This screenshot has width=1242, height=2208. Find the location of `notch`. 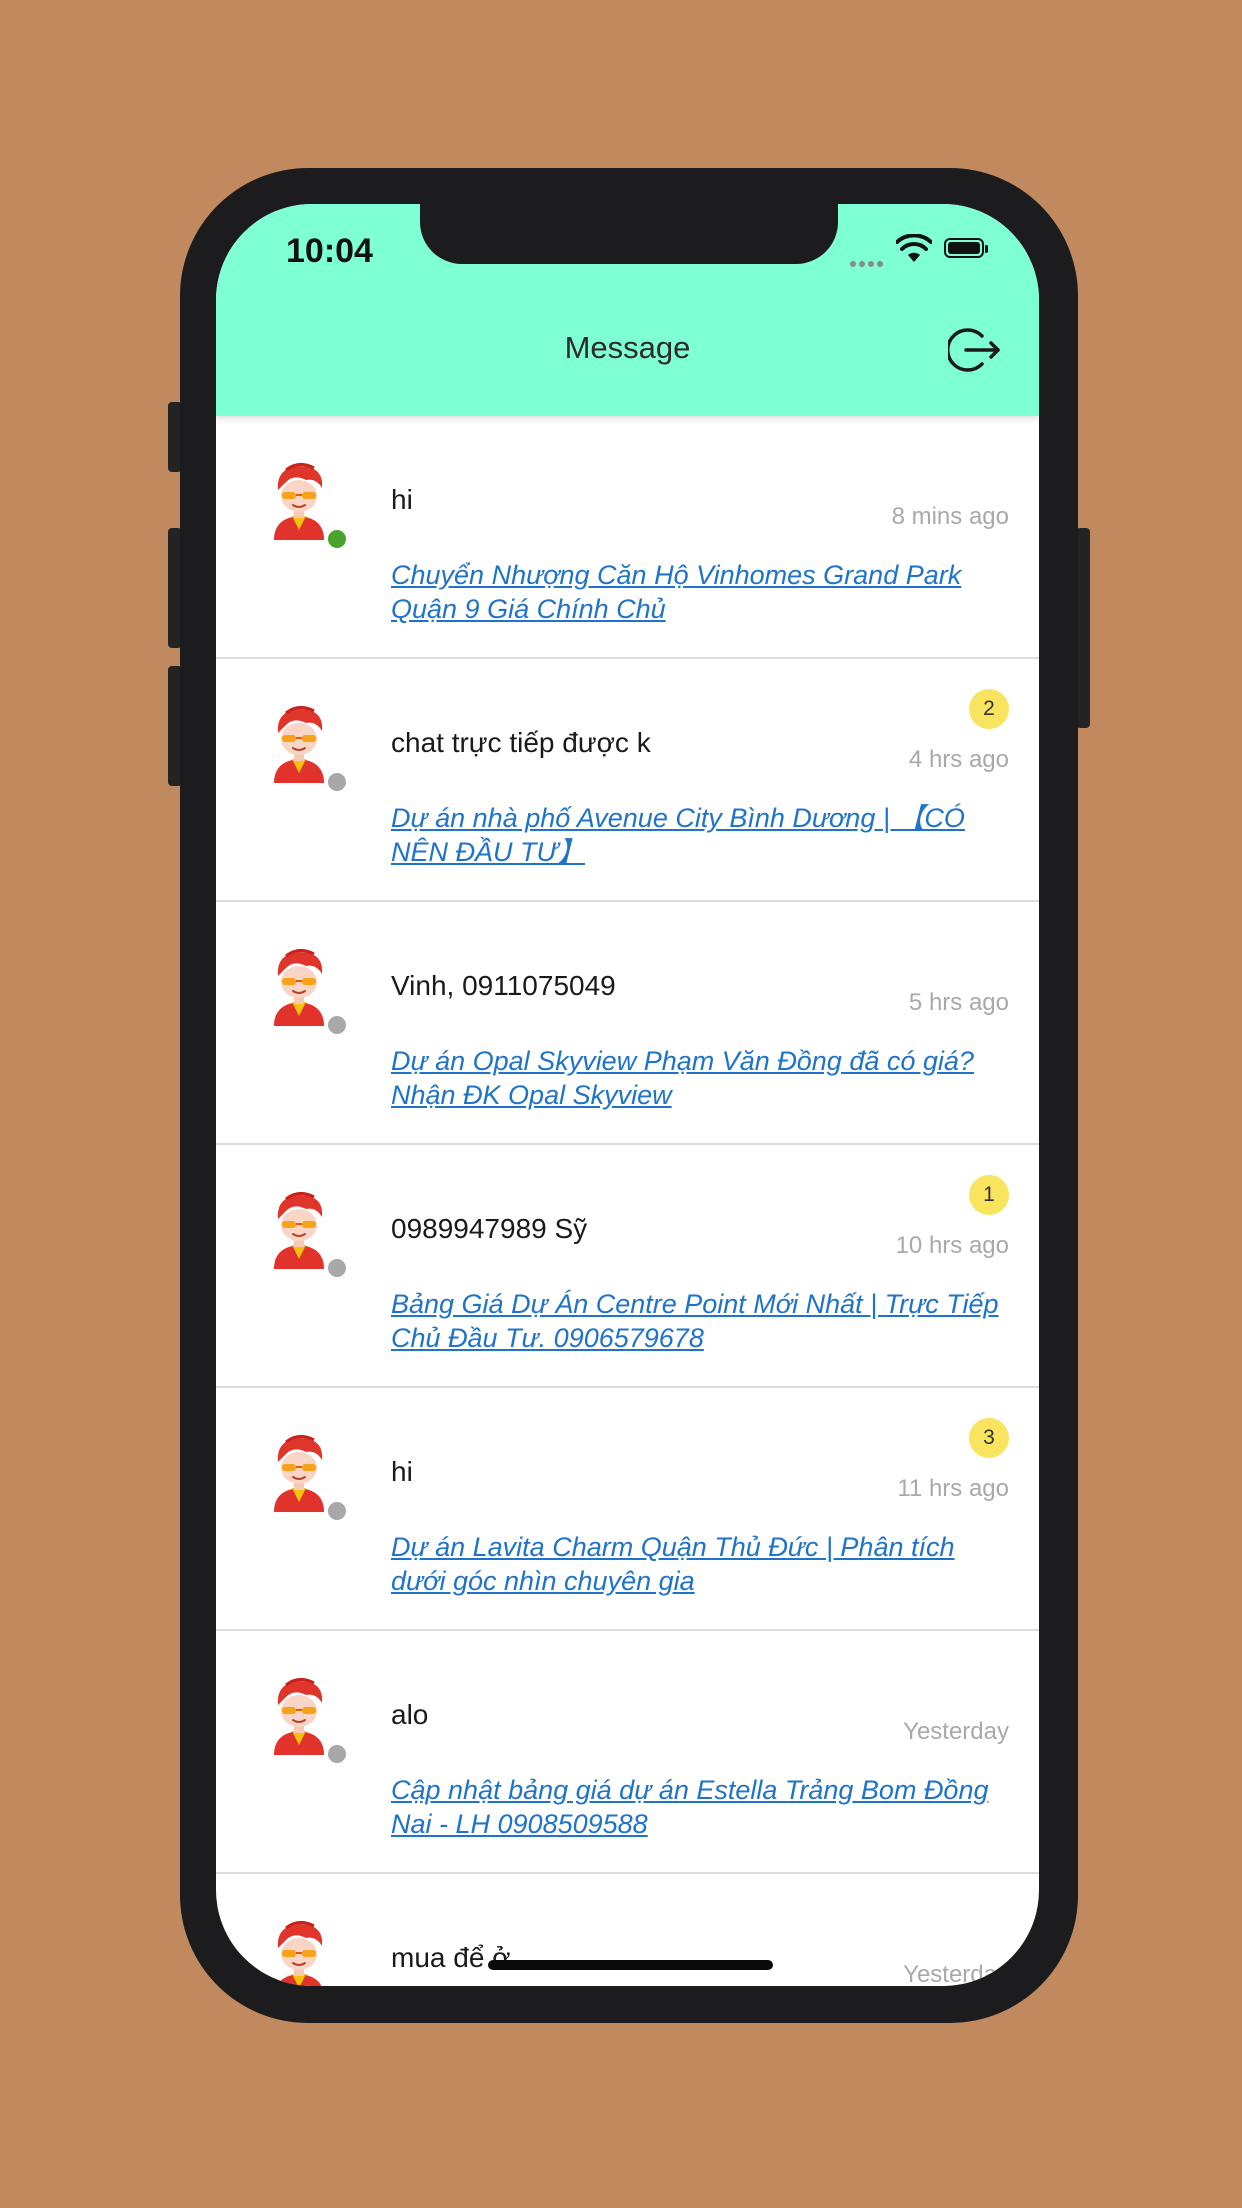

notch is located at coordinates (629, 234).